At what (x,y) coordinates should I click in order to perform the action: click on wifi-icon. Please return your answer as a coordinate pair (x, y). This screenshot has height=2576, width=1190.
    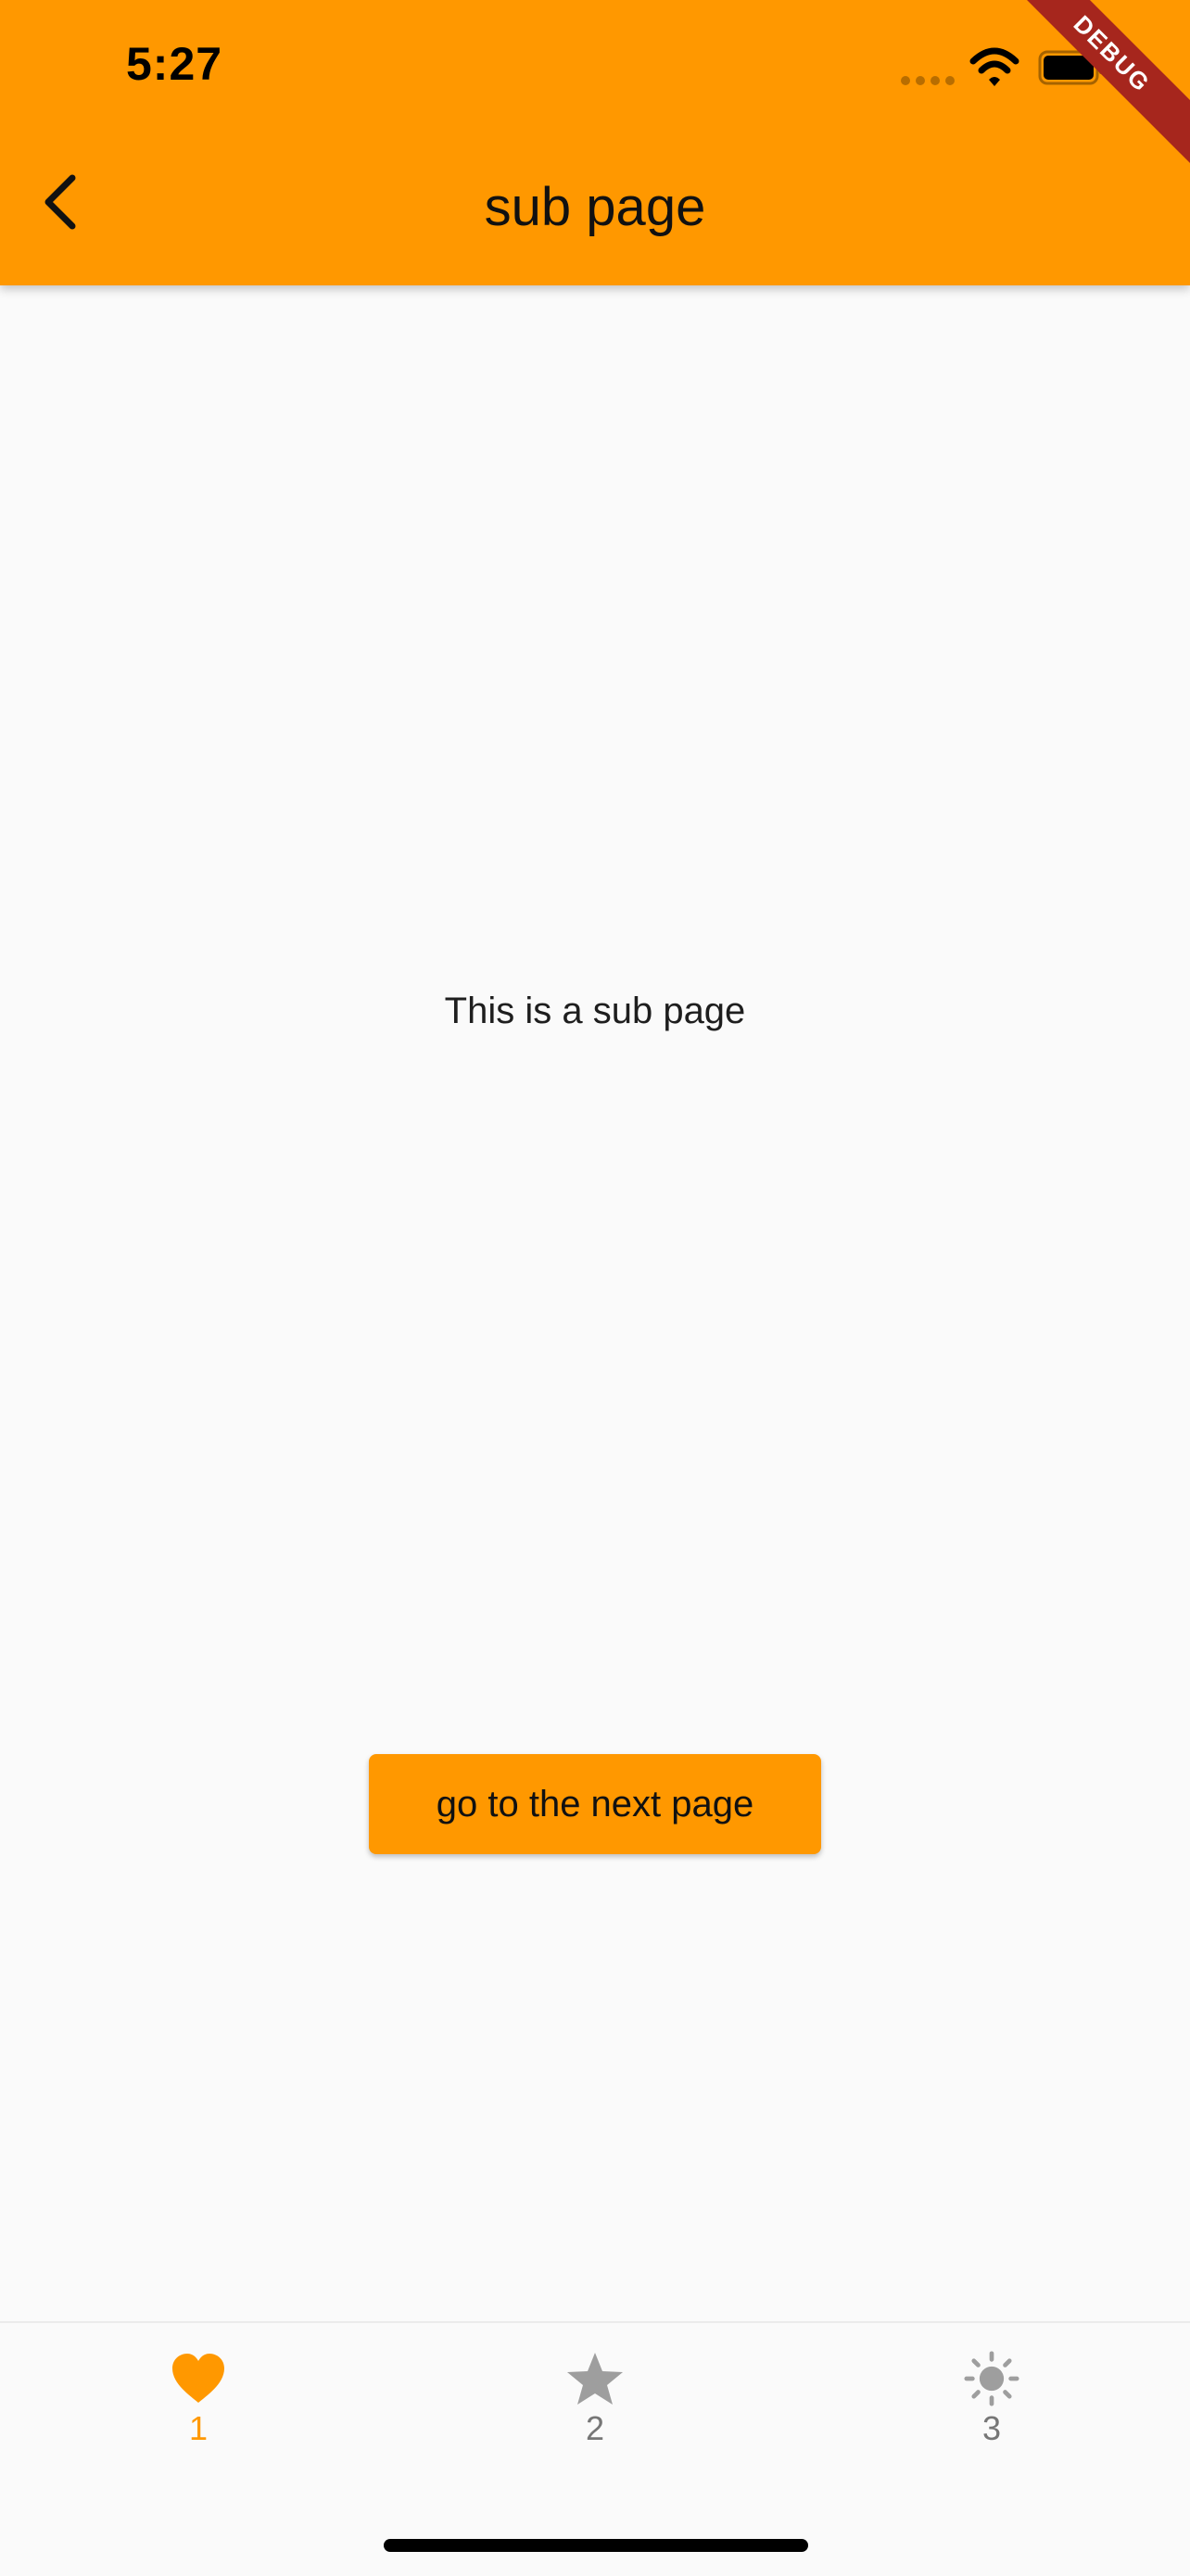
    Looking at the image, I should click on (994, 66).